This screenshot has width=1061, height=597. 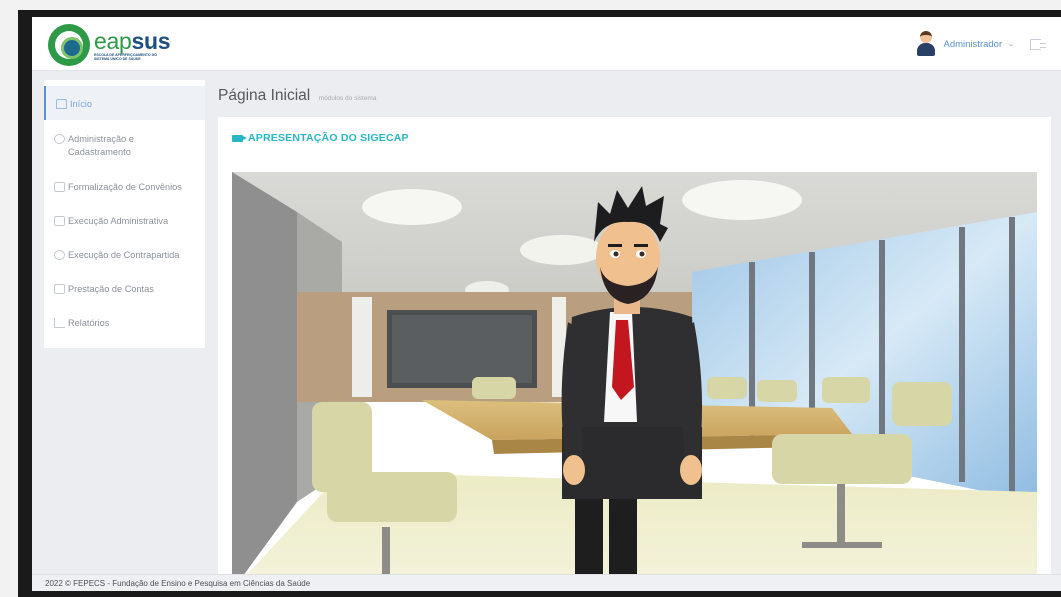 I want to click on page-subtitle: módulos do sistema, so click(x=347, y=98).